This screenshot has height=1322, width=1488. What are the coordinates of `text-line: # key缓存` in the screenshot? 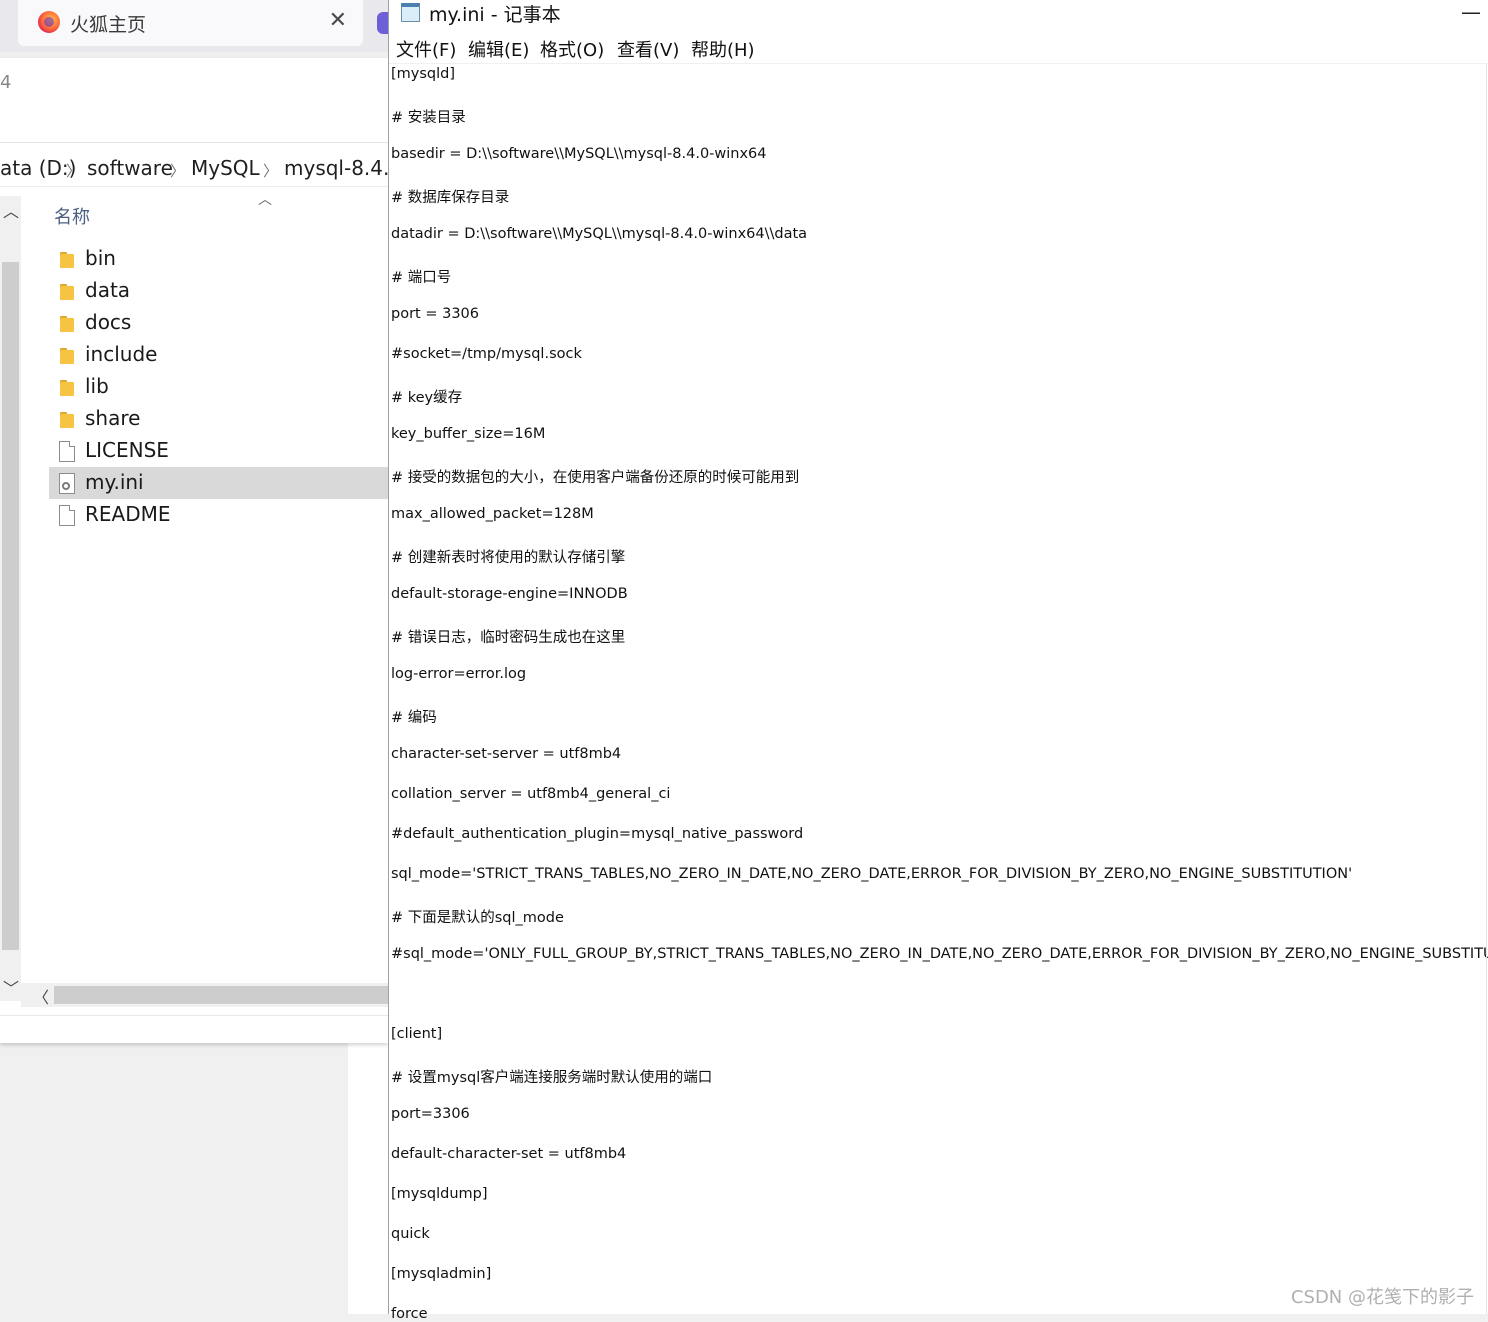 It's located at (427, 398).